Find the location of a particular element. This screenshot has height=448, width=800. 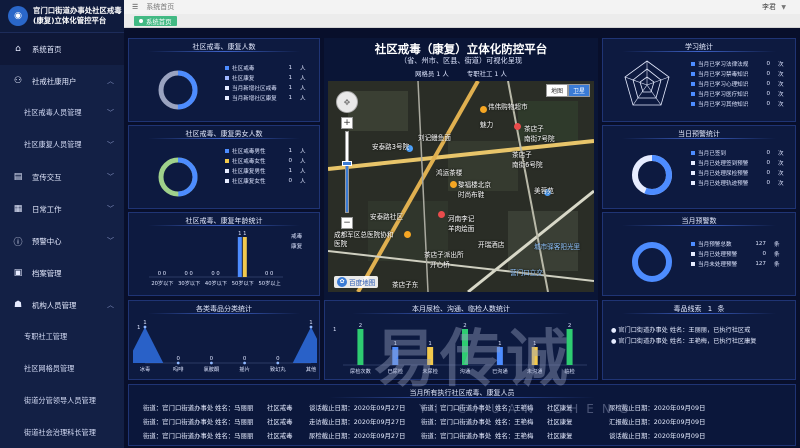

zoom-out-button: − is located at coordinates (347, 223).